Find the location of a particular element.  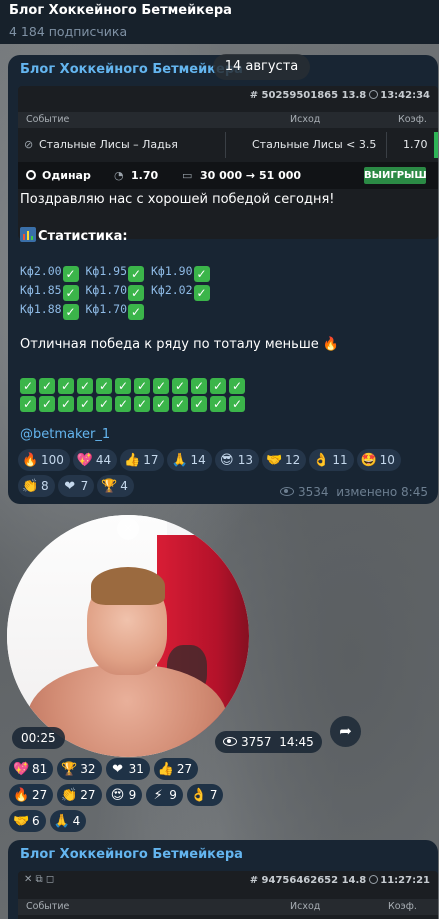

reactions-row: 🔥 27 👏 27 😍 9 ⚡ 9 👌 7 is located at coordinates (118, 795).